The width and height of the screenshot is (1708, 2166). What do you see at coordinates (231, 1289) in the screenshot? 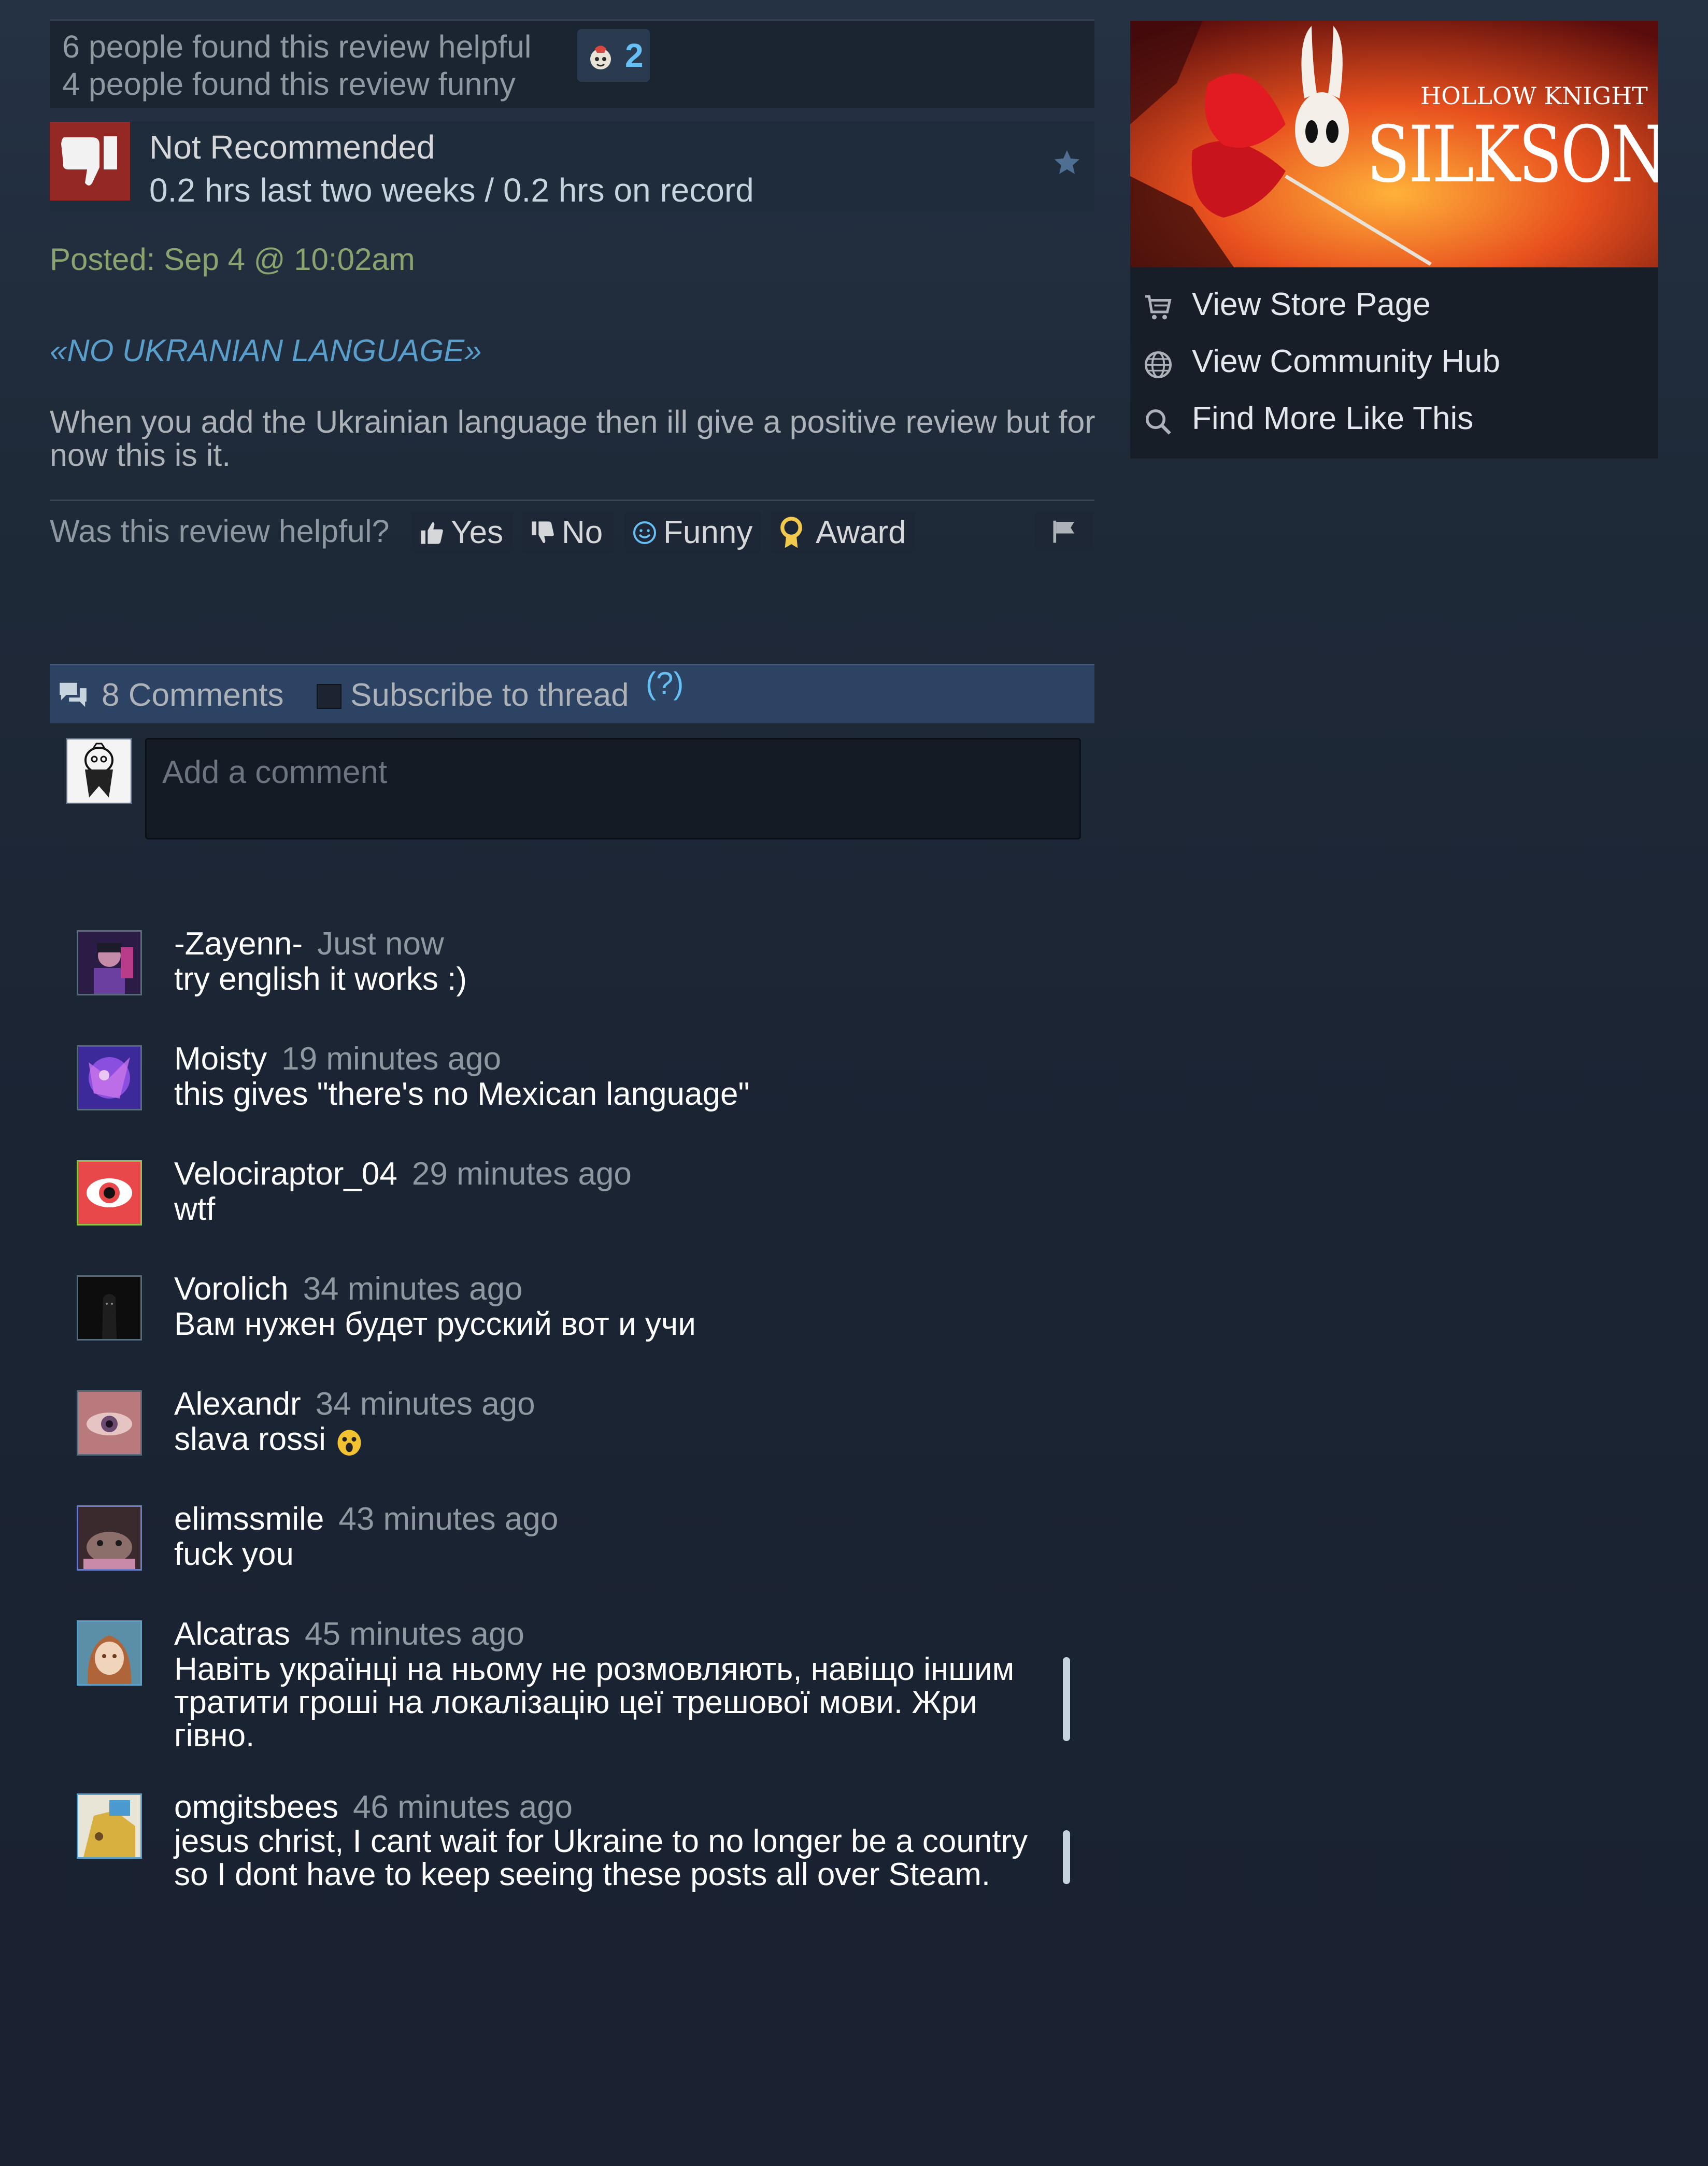
I see `comment-author-name: Vorolich` at bounding box center [231, 1289].